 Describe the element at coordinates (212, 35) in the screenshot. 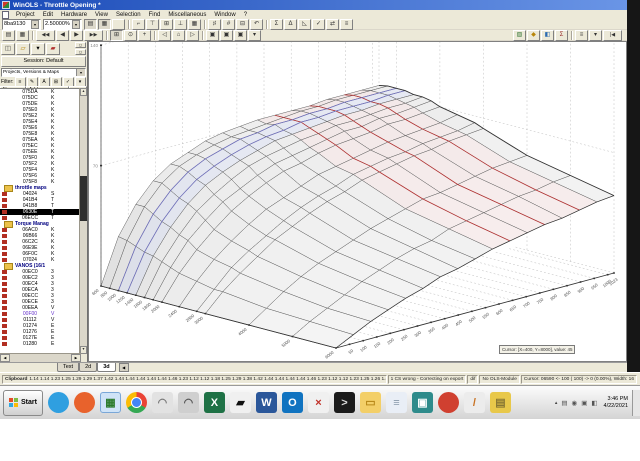

I see `window-1-button: ▣` at that location.